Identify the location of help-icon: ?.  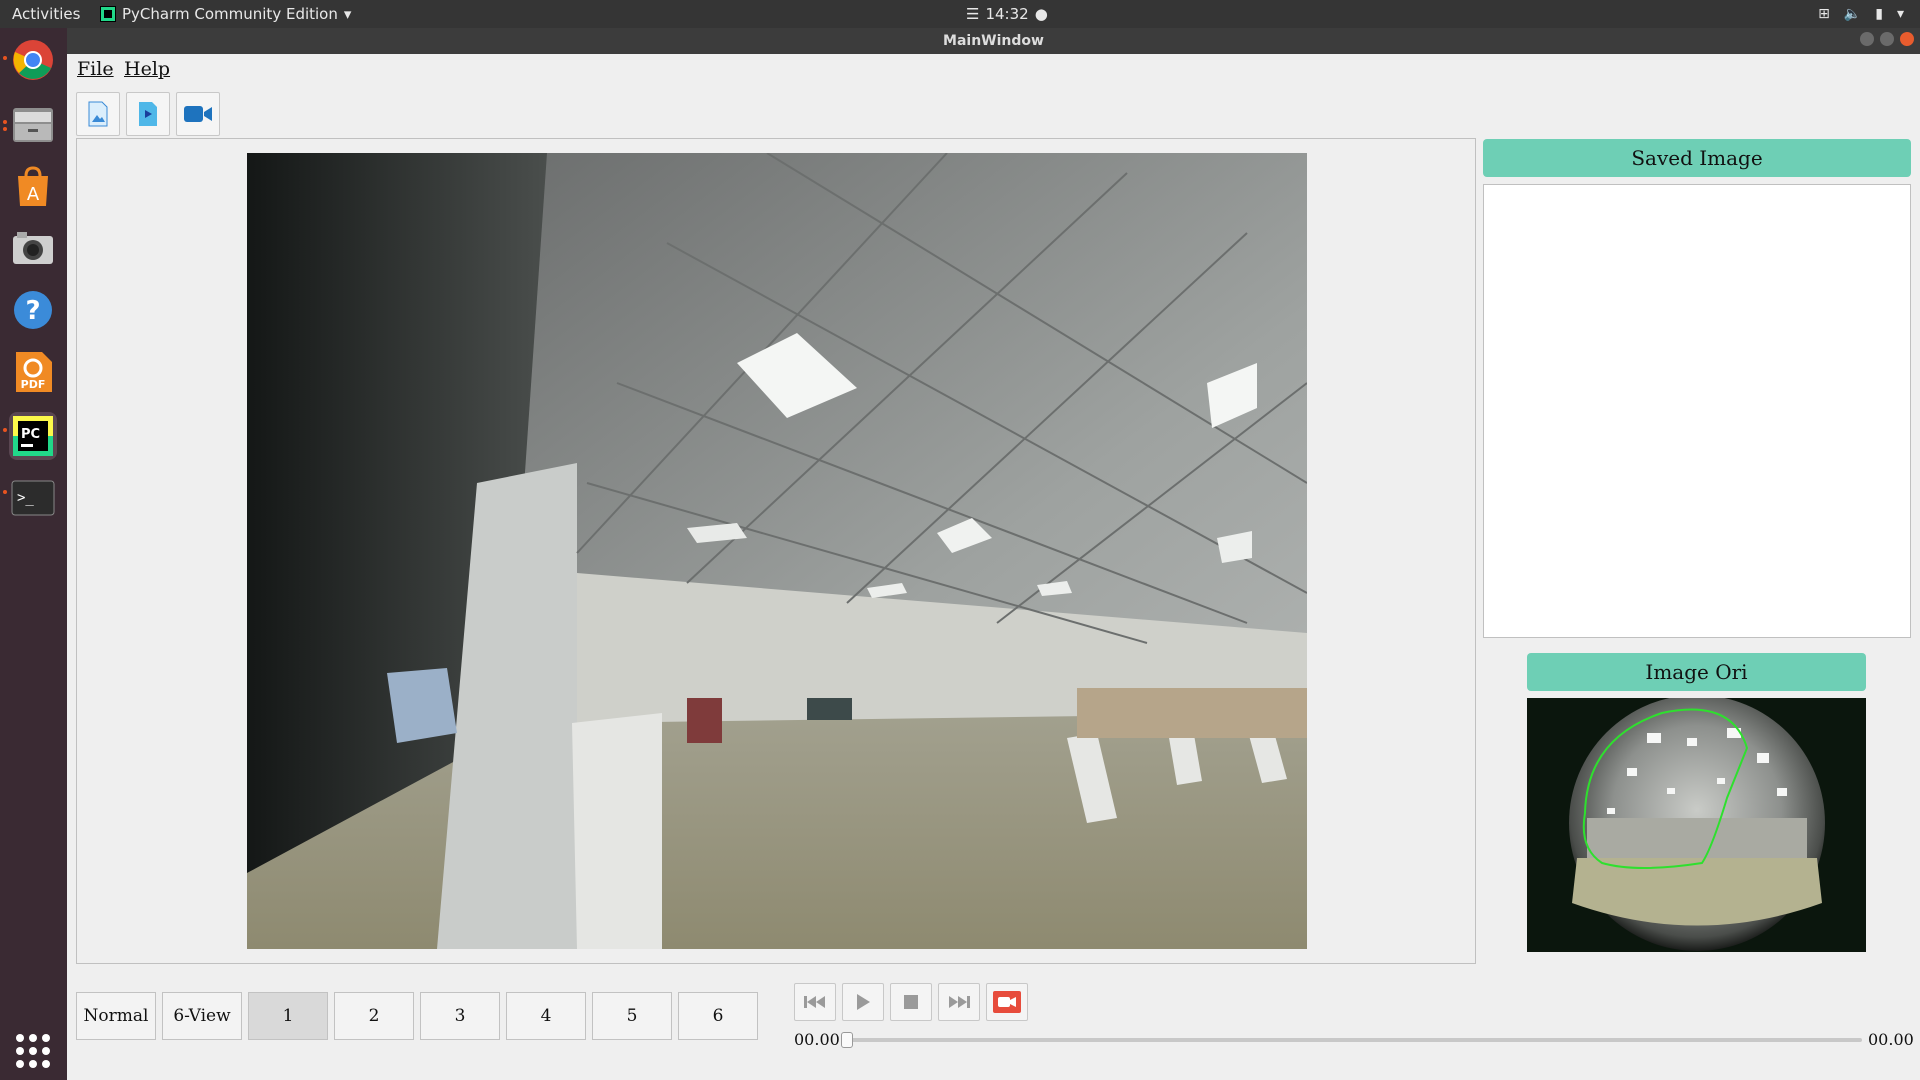
(33, 310).